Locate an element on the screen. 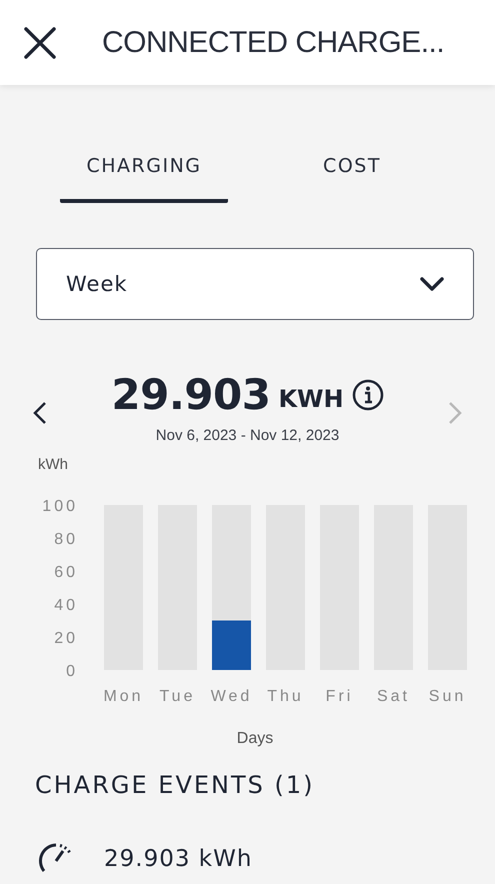  date-range: Nov 6, 2023 - Nov 12, 2023 is located at coordinates (248, 435).